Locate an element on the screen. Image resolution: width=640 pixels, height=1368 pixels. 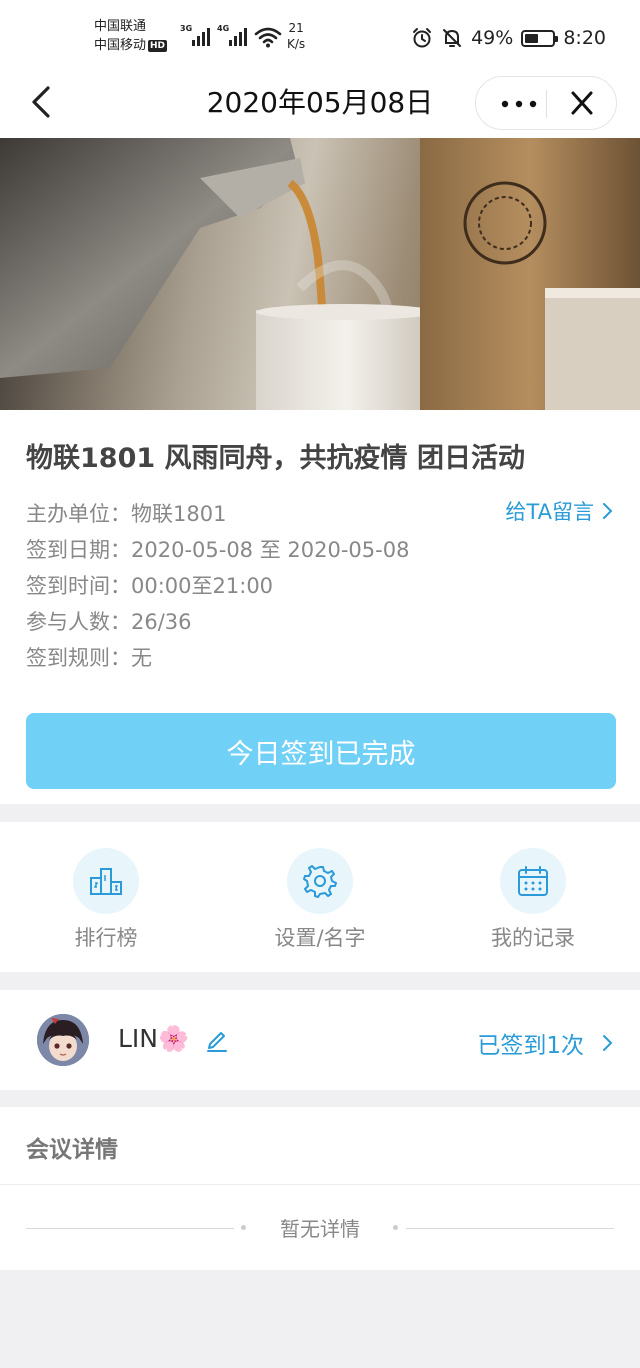
ranking-icon-circle is located at coordinates (106, 881).